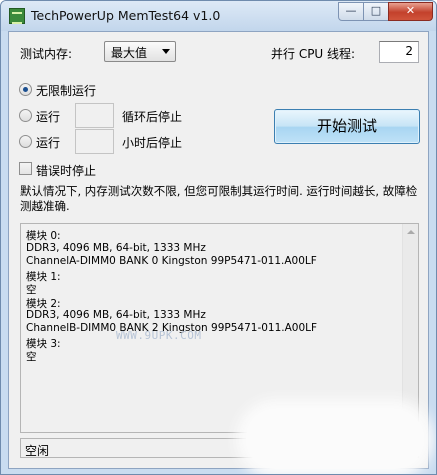 The height and width of the screenshot is (475, 437). What do you see at coordinates (376, 11) in the screenshot?
I see `maximize-button: □` at bounding box center [376, 11].